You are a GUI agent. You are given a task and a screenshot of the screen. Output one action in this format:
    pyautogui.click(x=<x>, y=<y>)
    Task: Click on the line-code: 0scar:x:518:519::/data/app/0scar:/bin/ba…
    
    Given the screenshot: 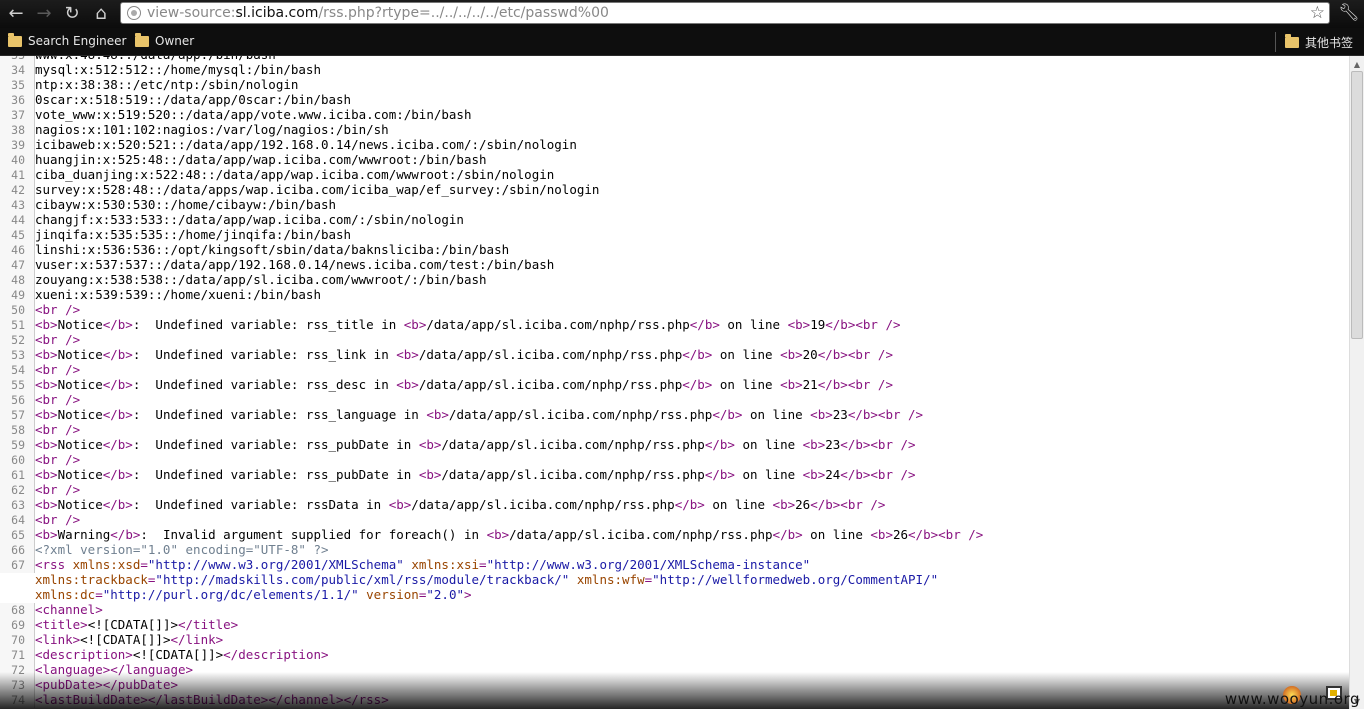 What is the action you would take?
    pyautogui.click(x=193, y=99)
    